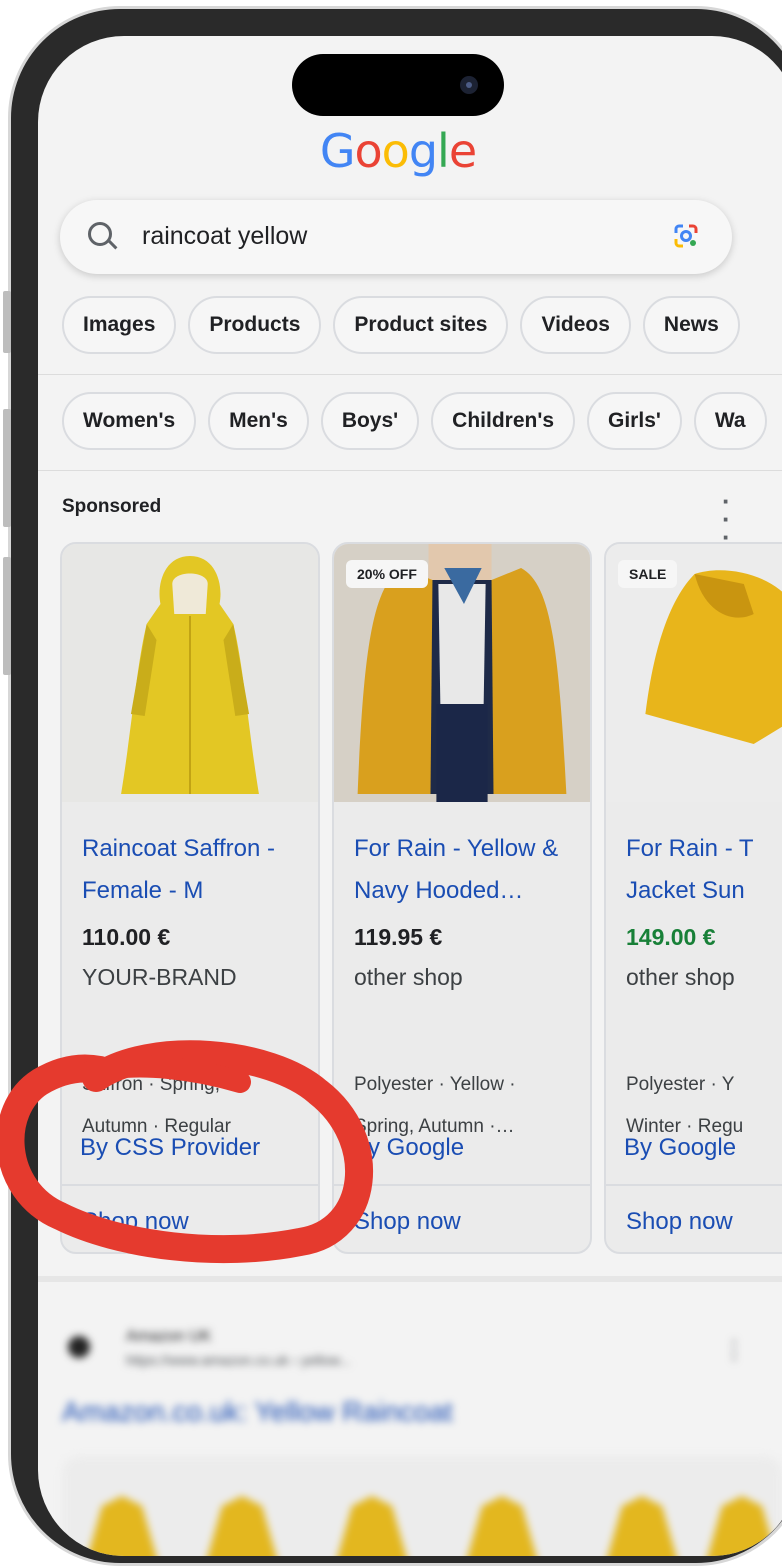 The image size is (782, 1566). What do you see at coordinates (671, 937) in the screenshot?
I see `product-price: 149.00 €` at bounding box center [671, 937].